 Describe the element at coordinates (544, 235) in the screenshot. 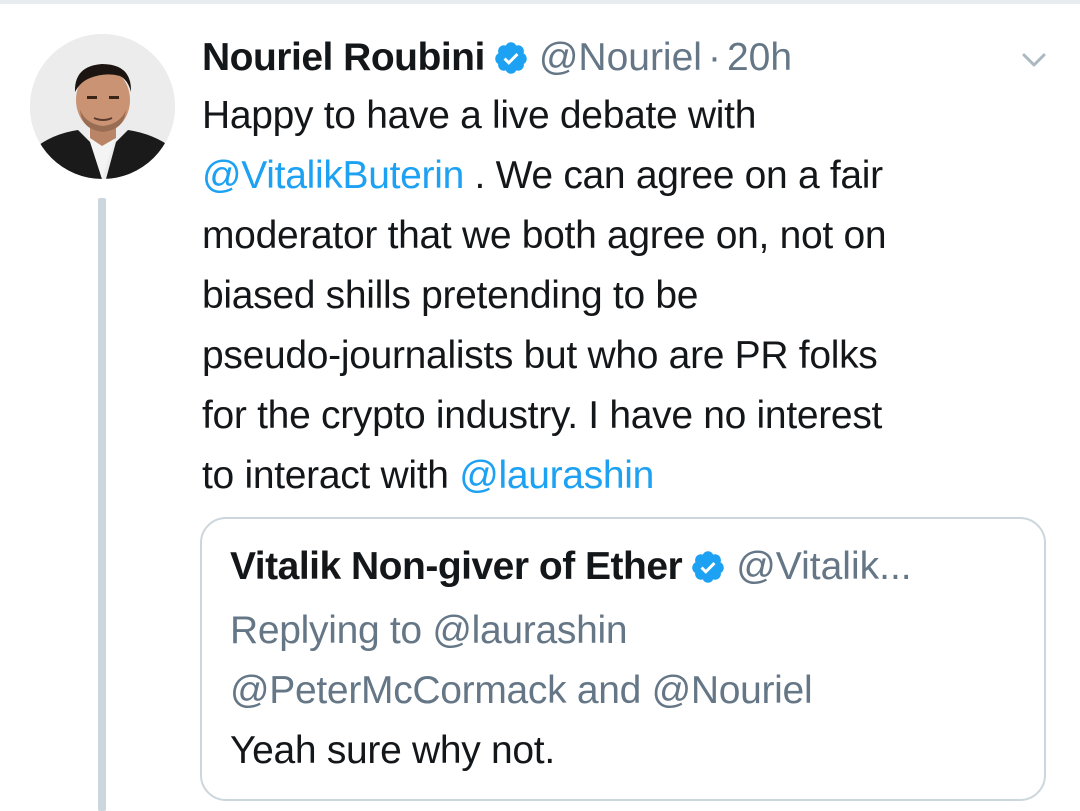

I see `tweet-line: moderator that we both agree on, not on` at that location.